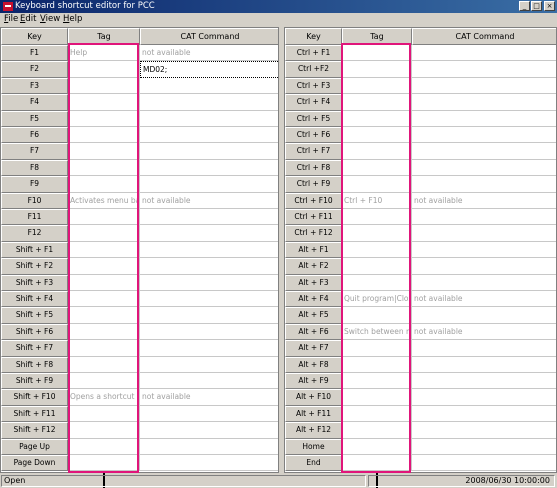 The width and height of the screenshot is (557, 488). I want to click on table-row: Alt + F2, so click(420, 266).